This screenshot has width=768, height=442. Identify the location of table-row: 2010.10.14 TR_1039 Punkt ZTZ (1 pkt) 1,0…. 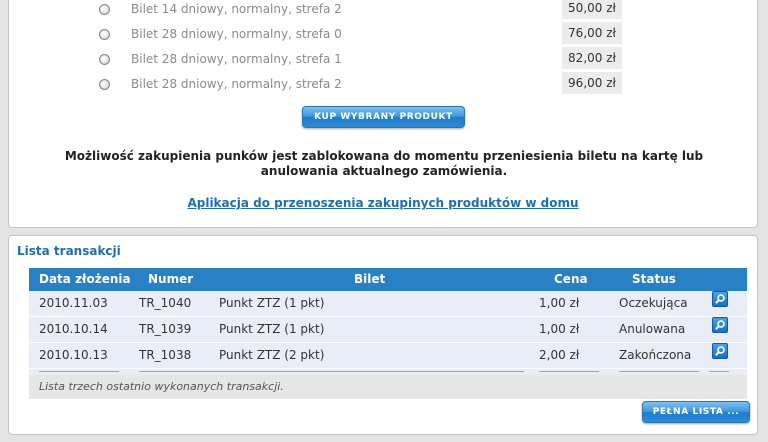
(388, 330).